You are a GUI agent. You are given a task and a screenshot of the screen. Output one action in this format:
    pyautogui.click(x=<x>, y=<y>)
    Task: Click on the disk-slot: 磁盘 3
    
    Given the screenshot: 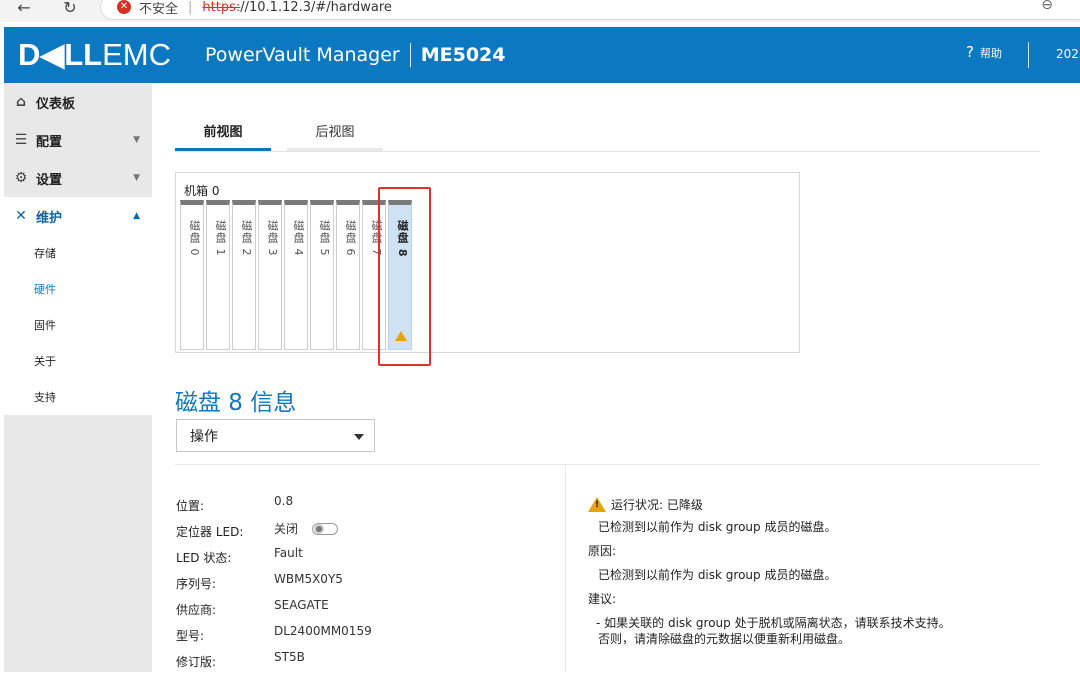 What is the action you would take?
    pyautogui.click(x=270, y=275)
    